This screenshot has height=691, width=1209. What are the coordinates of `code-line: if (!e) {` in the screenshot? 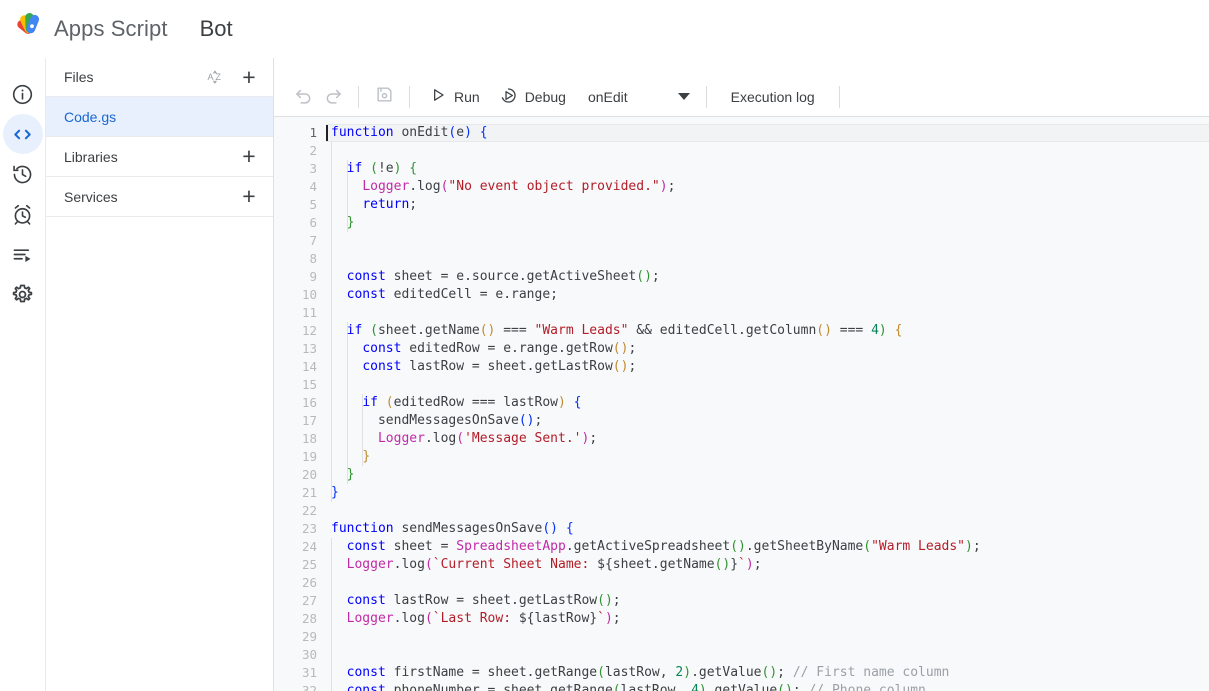 It's located at (767, 169).